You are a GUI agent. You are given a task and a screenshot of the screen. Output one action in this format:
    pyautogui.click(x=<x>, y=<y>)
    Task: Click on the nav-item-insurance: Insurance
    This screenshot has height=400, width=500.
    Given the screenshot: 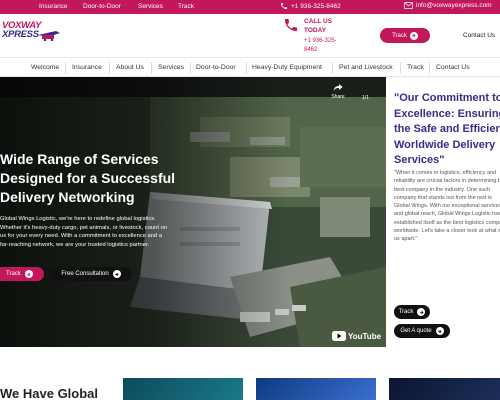 What is the action you would take?
    pyautogui.click(x=87, y=67)
    